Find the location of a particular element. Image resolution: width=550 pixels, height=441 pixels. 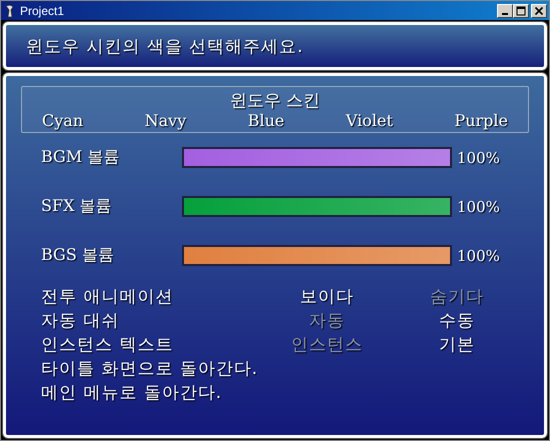

option-label: 인스턴스 텍스트 is located at coordinates (107, 345).